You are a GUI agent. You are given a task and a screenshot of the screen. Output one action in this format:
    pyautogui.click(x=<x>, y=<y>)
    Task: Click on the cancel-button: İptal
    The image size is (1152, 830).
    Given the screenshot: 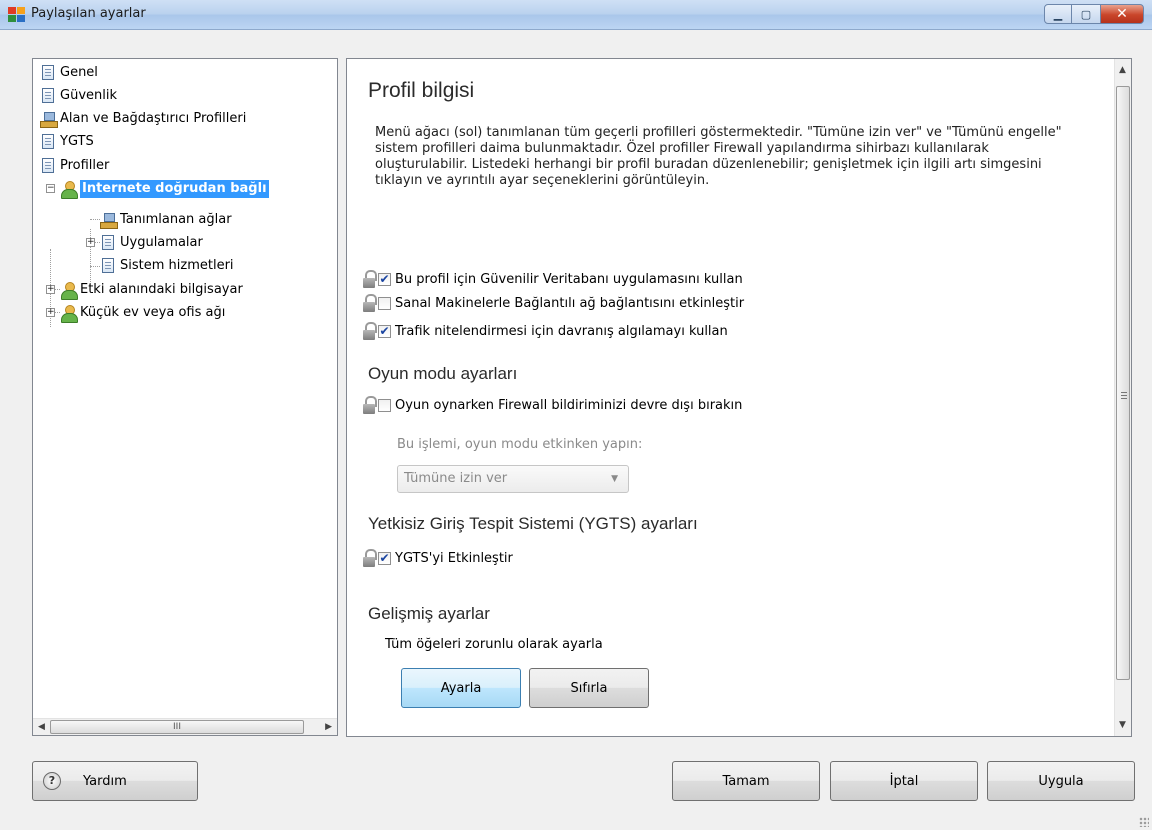 What is the action you would take?
    pyautogui.click(x=904, y=781)
    